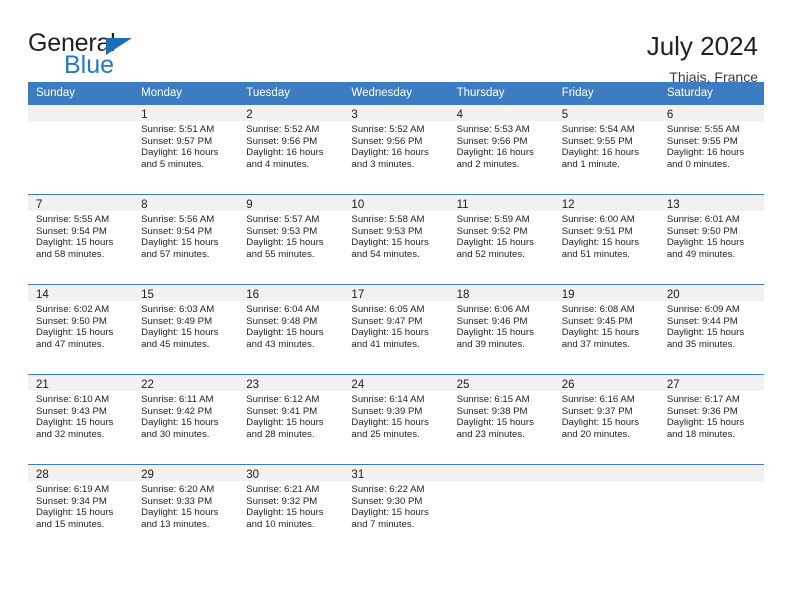 Image resolution: width=792 pixels, height=612 pixels. Describe the element at coordinates (598, 129) in the screenshot. I see `sunrise-text: Sunrise: 5:54 AM` at that location.